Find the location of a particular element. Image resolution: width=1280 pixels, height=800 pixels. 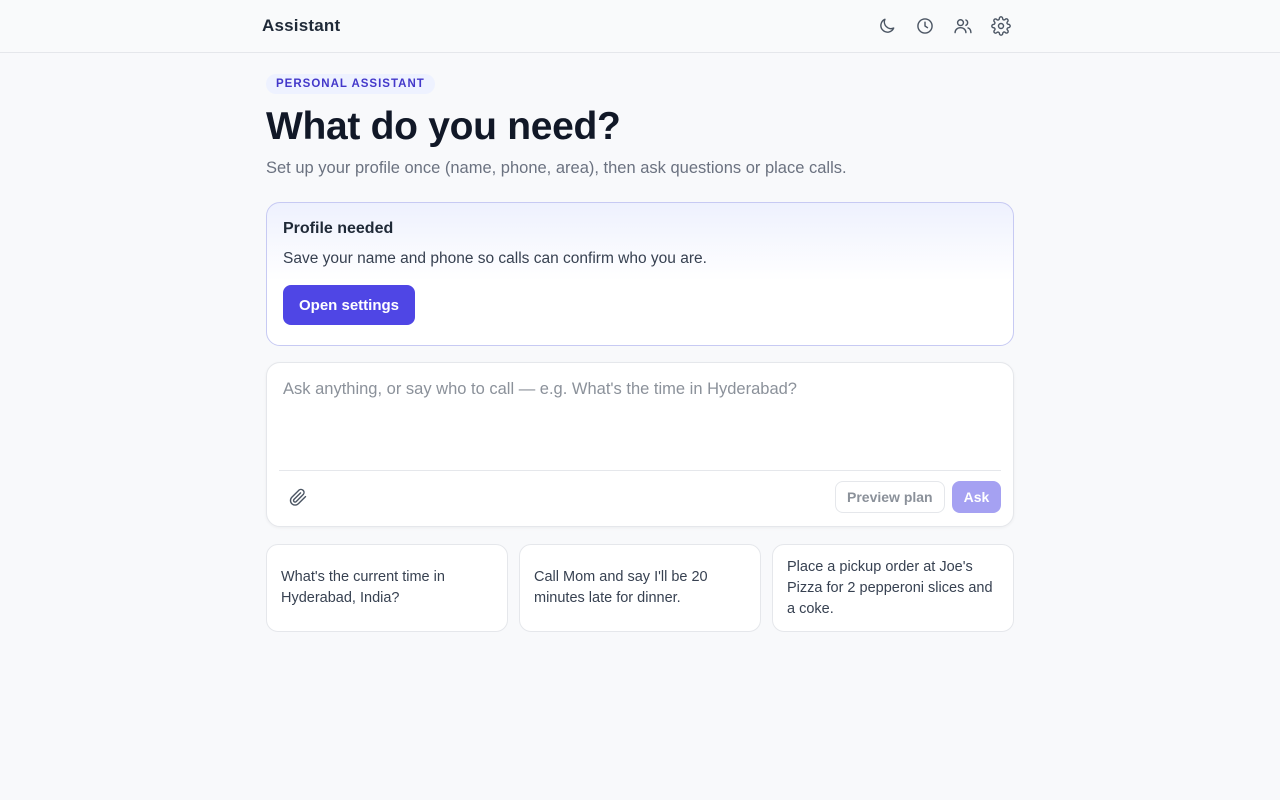

settings-button is located at coordinates (1001, 26).